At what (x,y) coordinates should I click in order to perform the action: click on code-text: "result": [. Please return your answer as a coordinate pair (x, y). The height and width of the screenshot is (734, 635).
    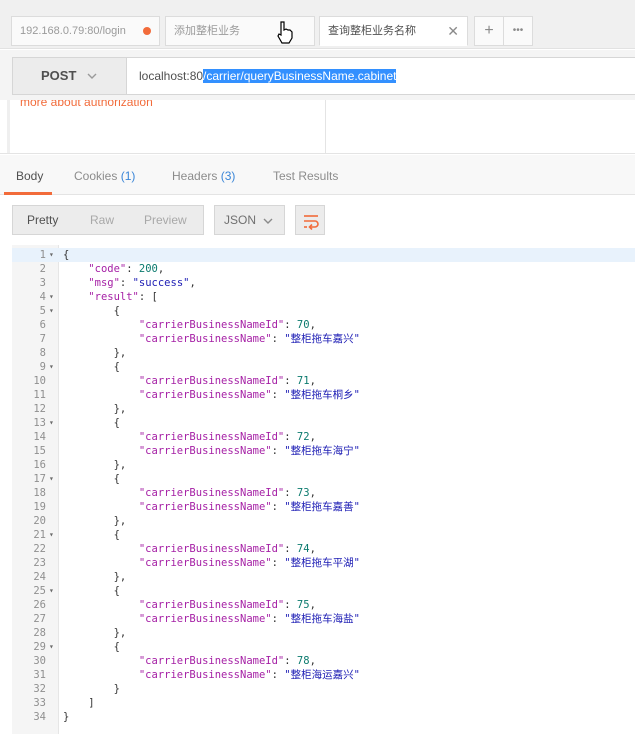
    Looking at the image, I should click on (123, 297).